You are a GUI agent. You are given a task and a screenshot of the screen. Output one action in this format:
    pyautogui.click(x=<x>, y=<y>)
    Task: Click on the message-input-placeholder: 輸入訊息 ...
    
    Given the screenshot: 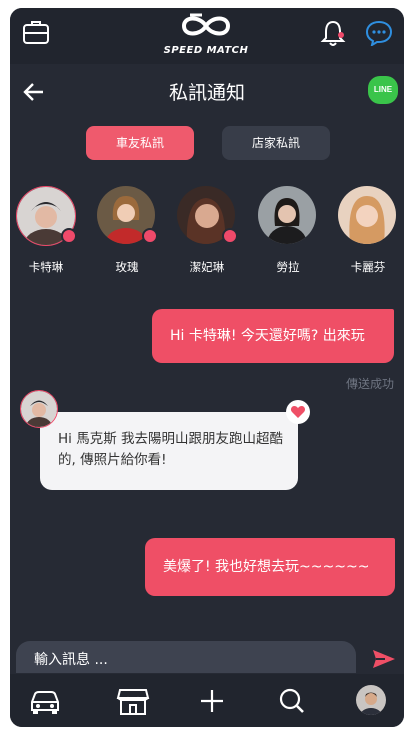 What is the action you would take?
    pyautogui.click(x=71, y=660)
    